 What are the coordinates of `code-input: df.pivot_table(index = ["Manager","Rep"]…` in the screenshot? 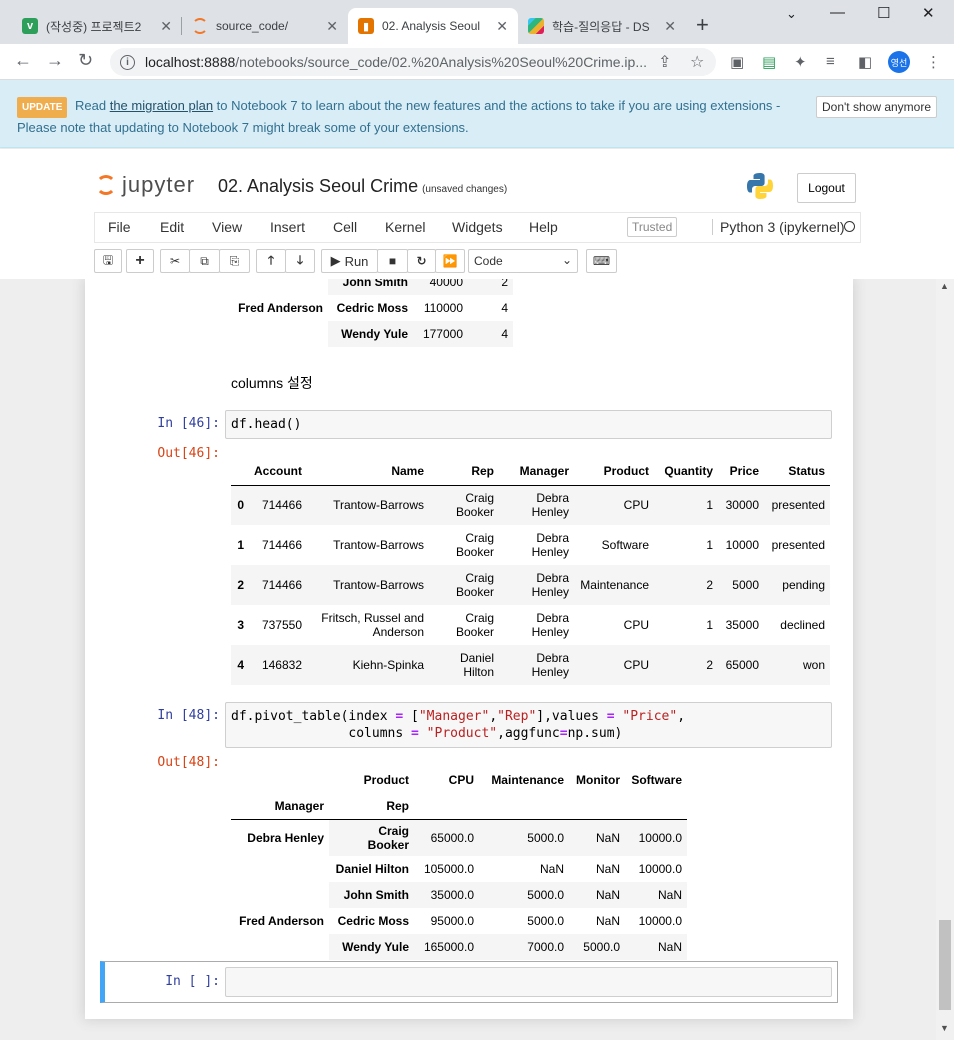 It's located at (528, 725).